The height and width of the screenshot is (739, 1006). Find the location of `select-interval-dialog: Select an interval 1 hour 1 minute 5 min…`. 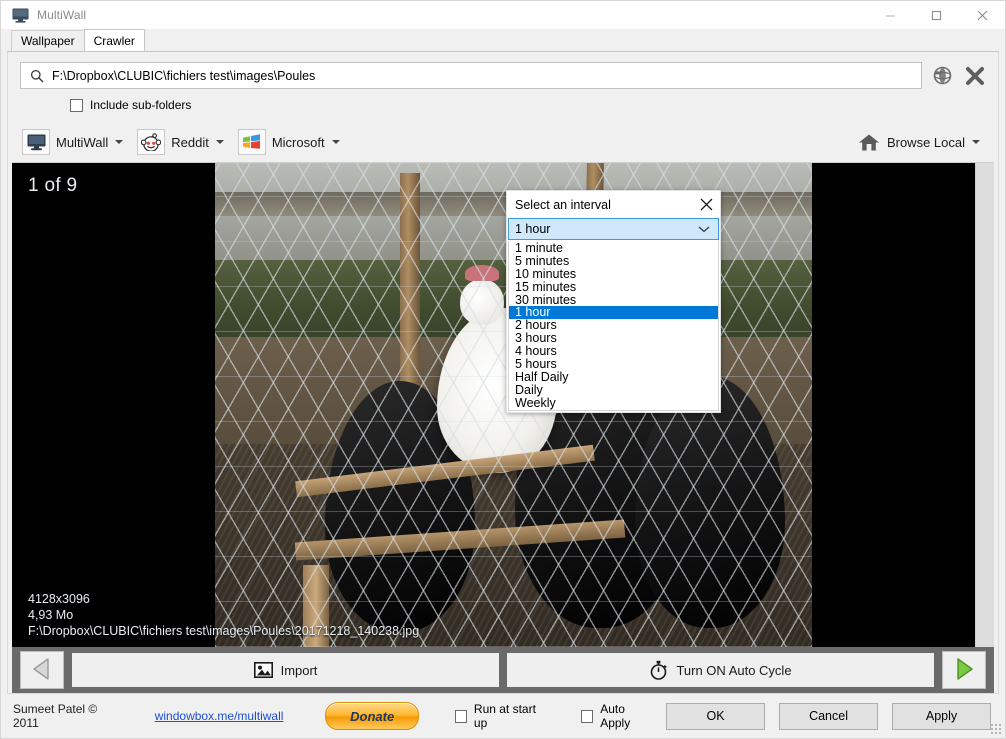

select-interval-dialog: Select an interval 1 hour 1 minute 5 min… is located at coordinates (613, 301).